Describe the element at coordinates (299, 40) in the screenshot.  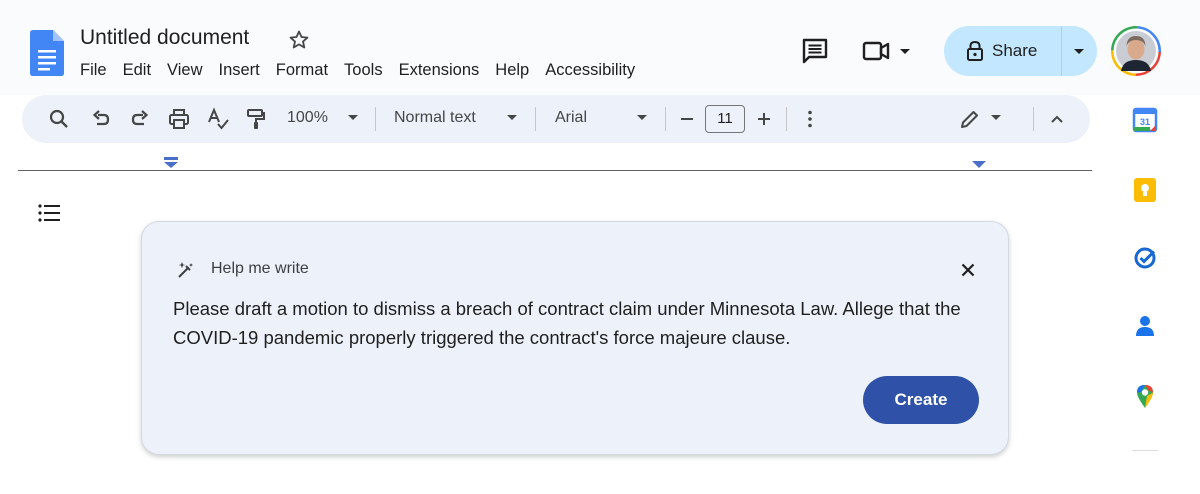
I see `star-icon` at that location.